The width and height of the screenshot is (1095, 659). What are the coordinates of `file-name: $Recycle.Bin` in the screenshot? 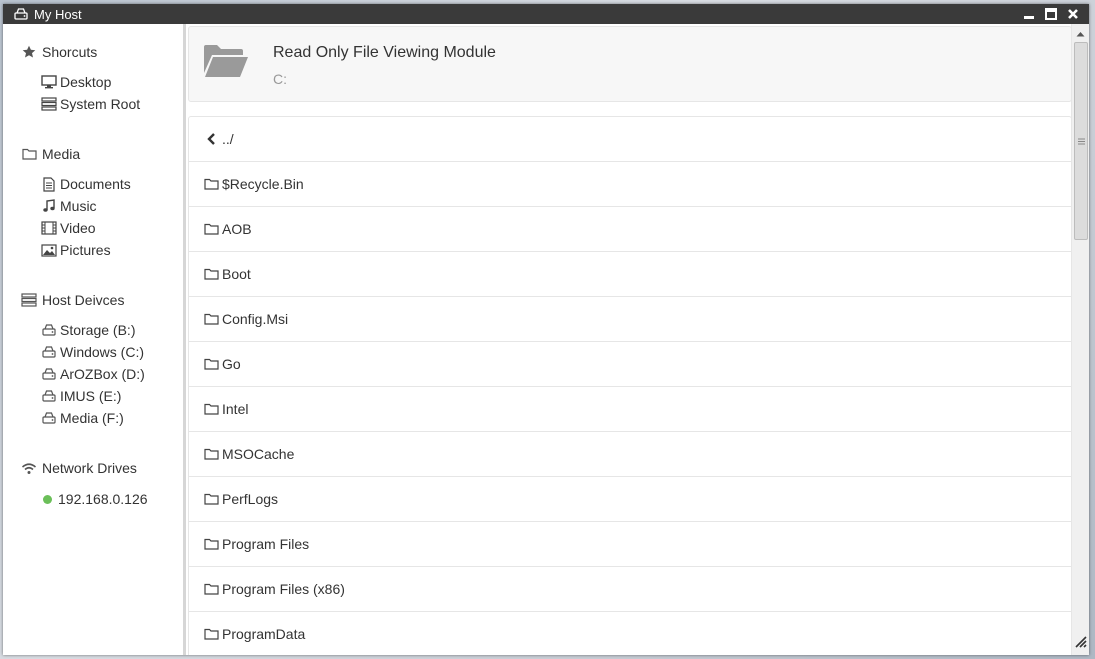 It's located at (263, 184).